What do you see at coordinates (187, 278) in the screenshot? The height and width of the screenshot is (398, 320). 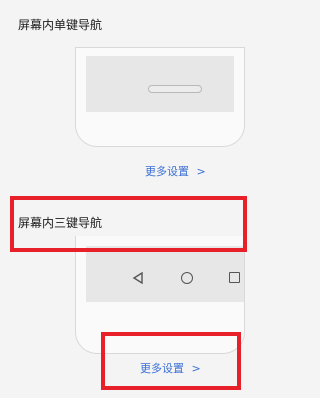 I see `home-icon` at bounding box center [187, 278].